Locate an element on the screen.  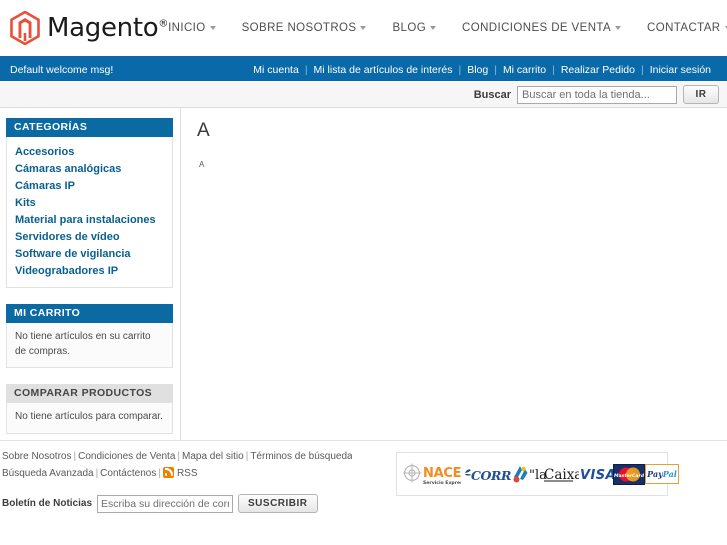
nav-item-contactar: CONTACTAR is located at coordinates (687, 28).